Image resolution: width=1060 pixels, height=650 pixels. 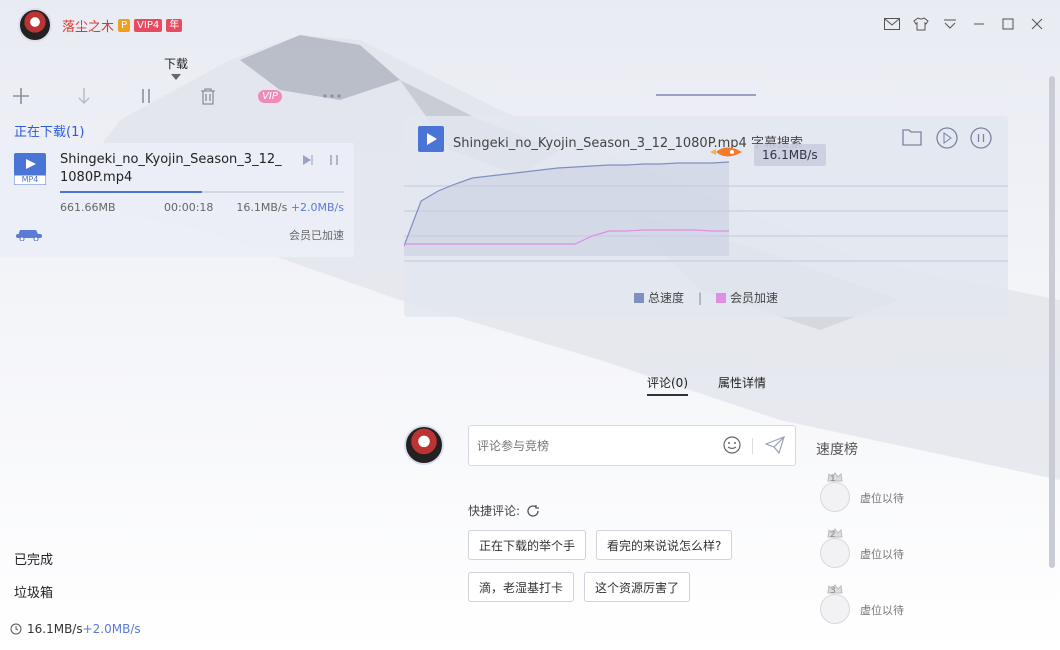 What do you see at coordinates (637, 587) in the screenshot?
I see `quick-comment-option: 这个资源厉害了` at bounding box center [637, 587].